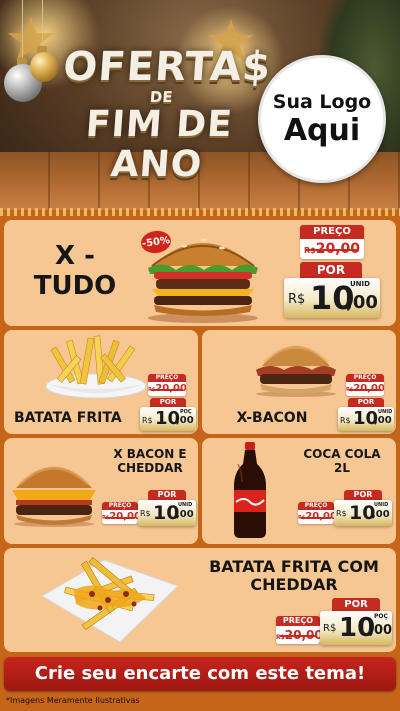 This screenshot has width=400, height=711. What do you see at coordinates (159, 144) in the screenshot?
I see `title-line-3: FIM DE ANO` at bounding box center [159, 144].